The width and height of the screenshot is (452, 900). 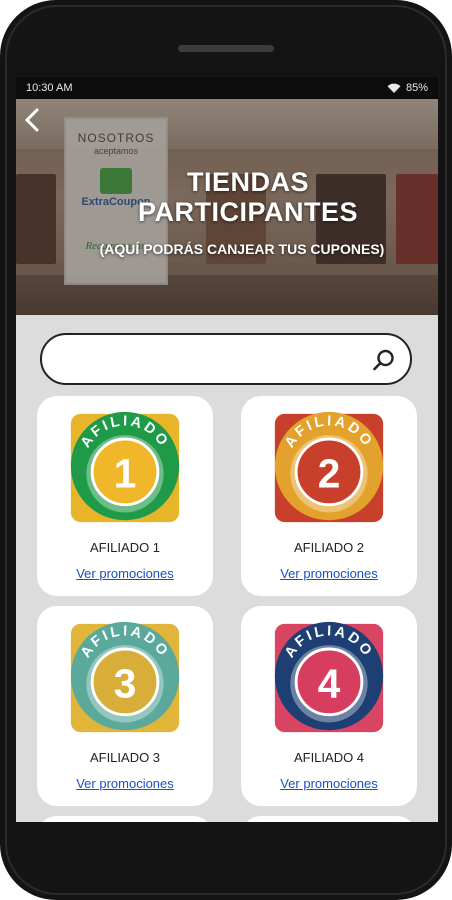 I want to click on affiliate-card: AFILIADO 2 AFILIADO 2 Ver promociones, so click(x=329, y=496).